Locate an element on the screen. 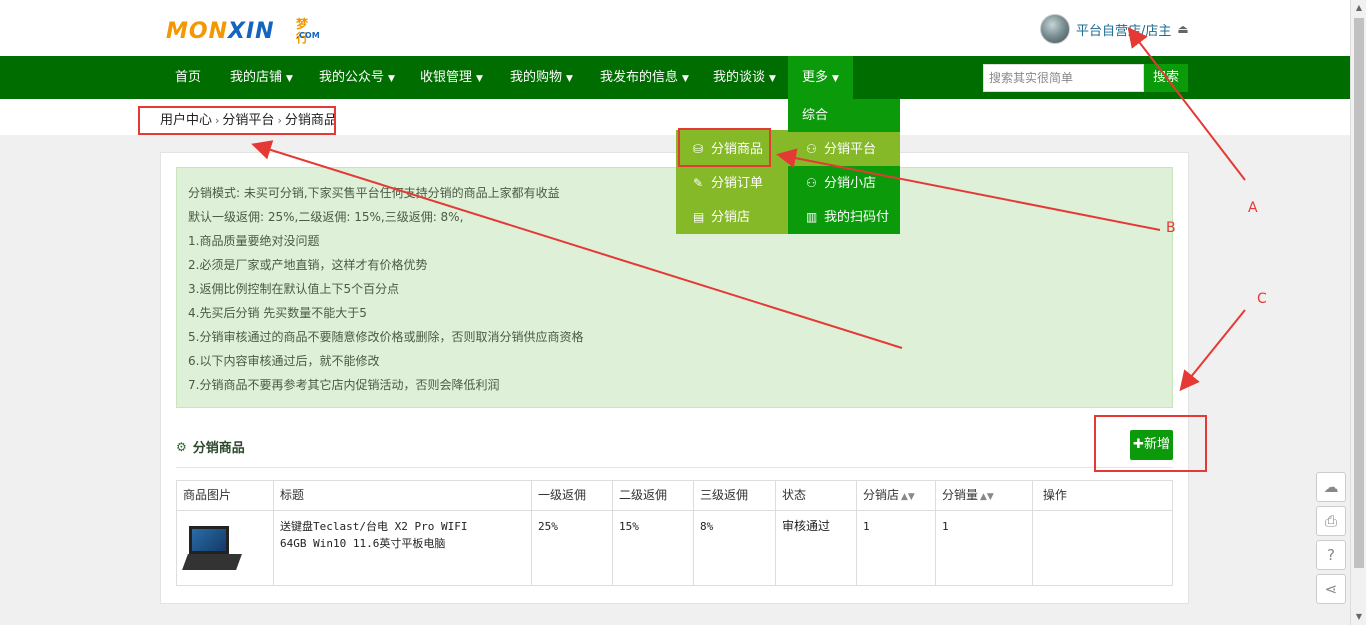 This screenshot has height=625, width=1366. annotation-label-c: C is located at coordinates (1262, 299).